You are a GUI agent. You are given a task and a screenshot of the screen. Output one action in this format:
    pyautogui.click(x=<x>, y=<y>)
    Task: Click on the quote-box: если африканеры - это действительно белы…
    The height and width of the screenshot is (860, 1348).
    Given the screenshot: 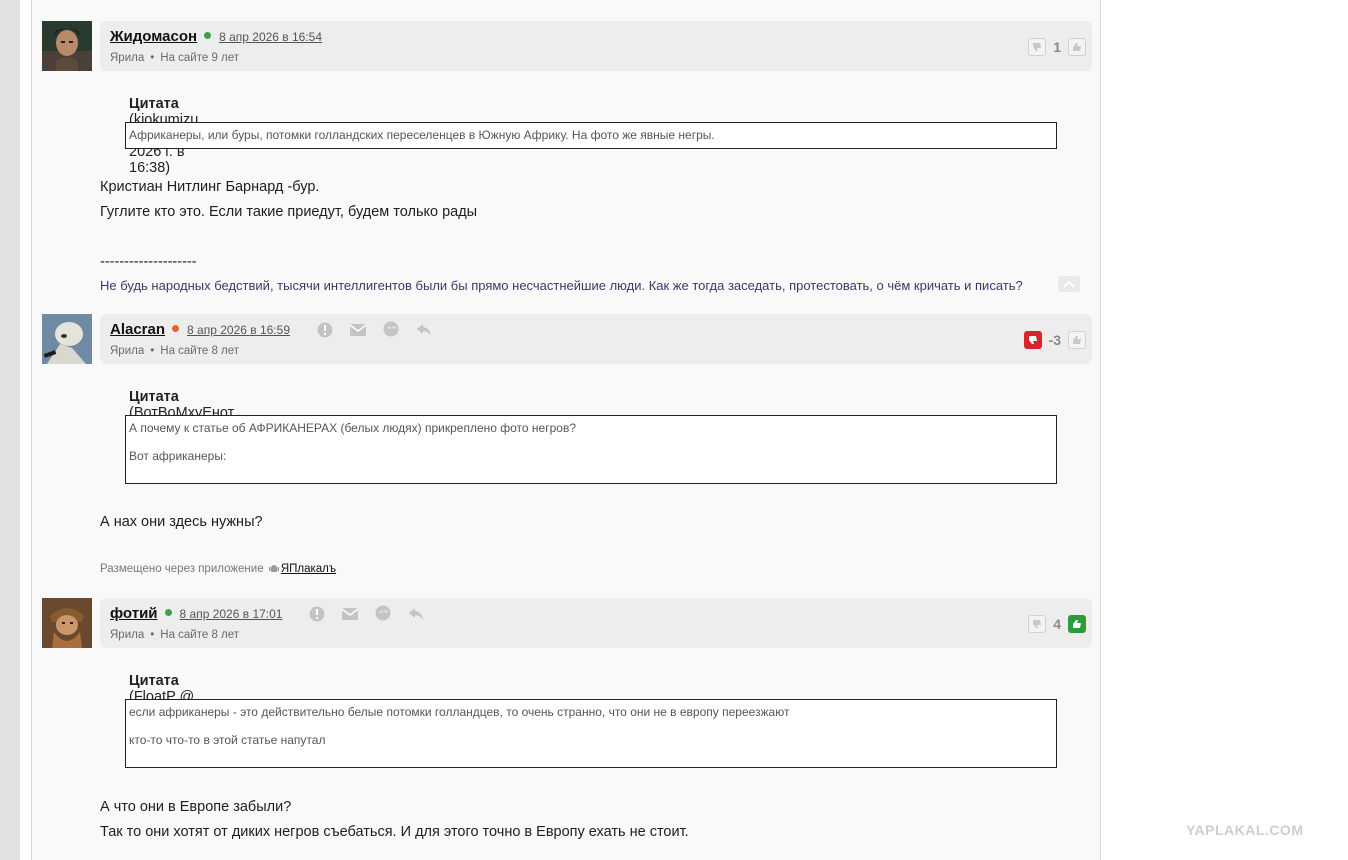 What is the action you would take?
    pyautogui.click(x=591, y=733)
    